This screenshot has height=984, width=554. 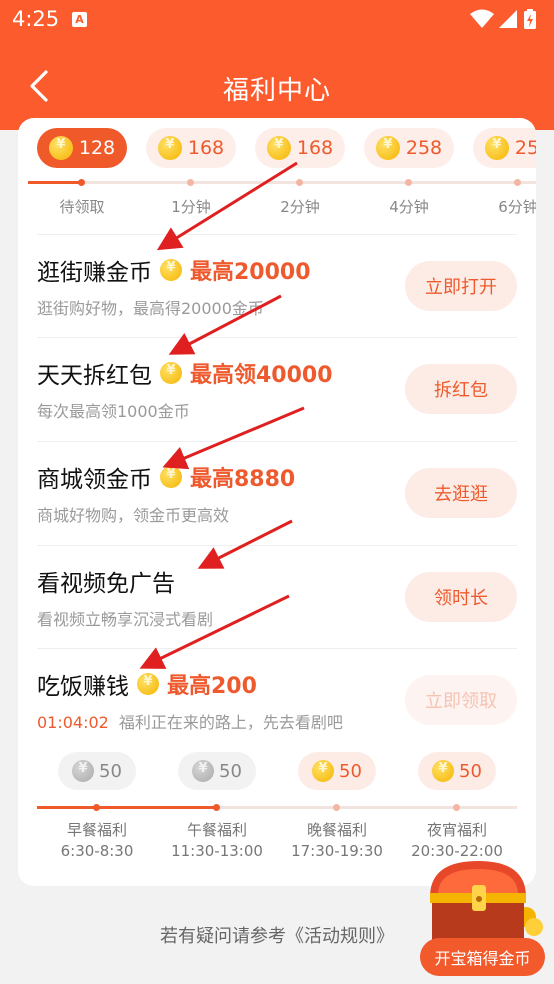 What do you see at coordinates (73, 722) in the screenshot?
I see `countdown-timer: 01:04:02` at bounding box center [73, 722].